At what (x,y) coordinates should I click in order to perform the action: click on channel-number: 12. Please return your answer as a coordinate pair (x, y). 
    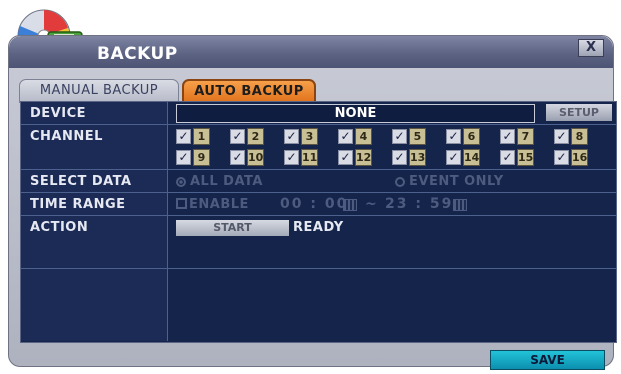
    Looking at the image, I should click on (363, 157).